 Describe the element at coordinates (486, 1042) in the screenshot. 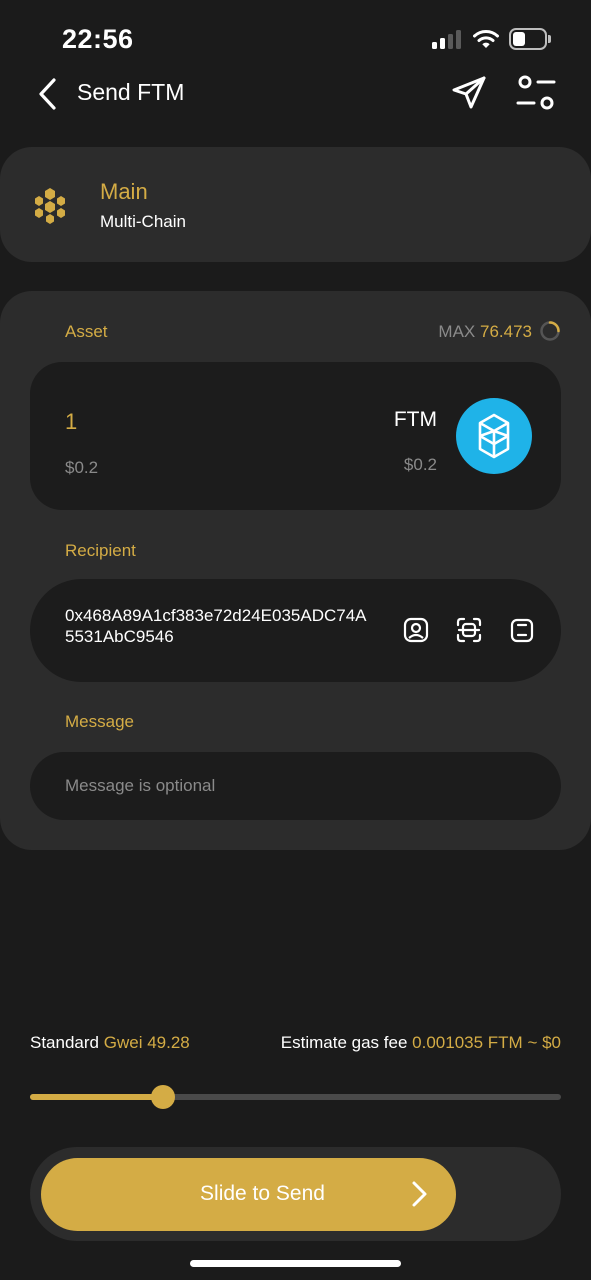

I see `gas-fee-value: 0.001035 FTM ~ $0` at that location.